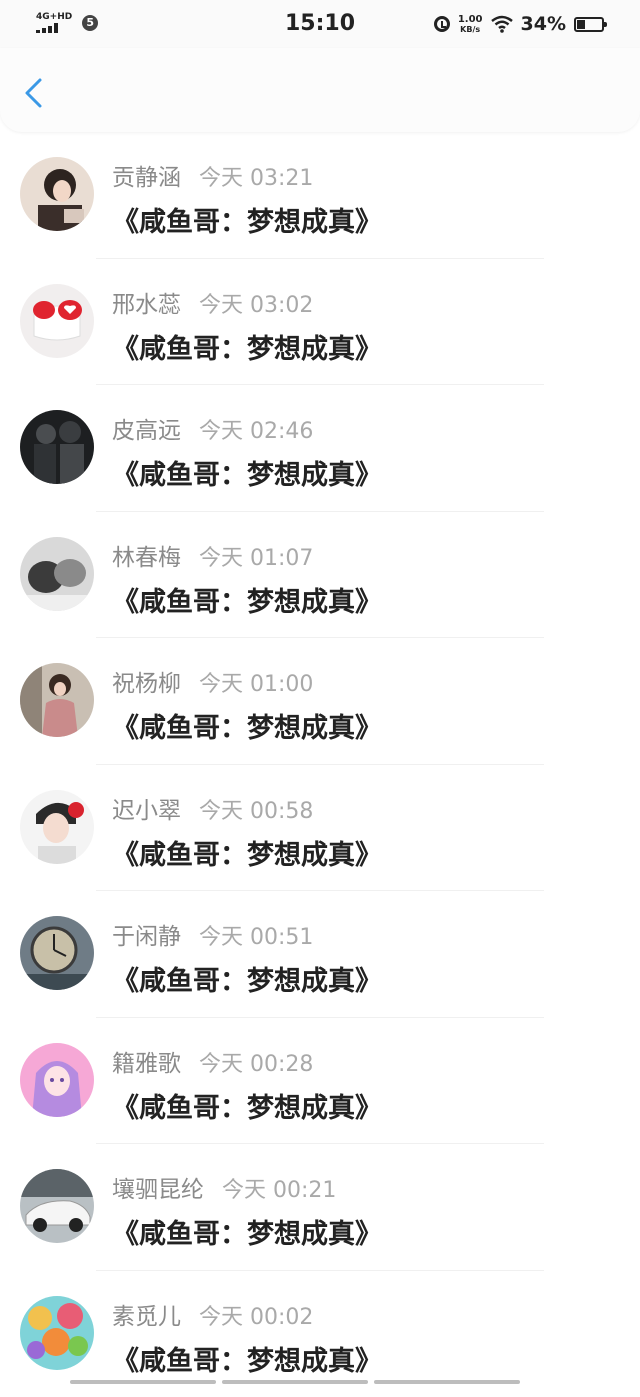 Image resolution: width=640 pixels, height=1397 pixels. Describe the element at coordinates (589, 24) in the screenshot. I see `battery-icon` at that location.